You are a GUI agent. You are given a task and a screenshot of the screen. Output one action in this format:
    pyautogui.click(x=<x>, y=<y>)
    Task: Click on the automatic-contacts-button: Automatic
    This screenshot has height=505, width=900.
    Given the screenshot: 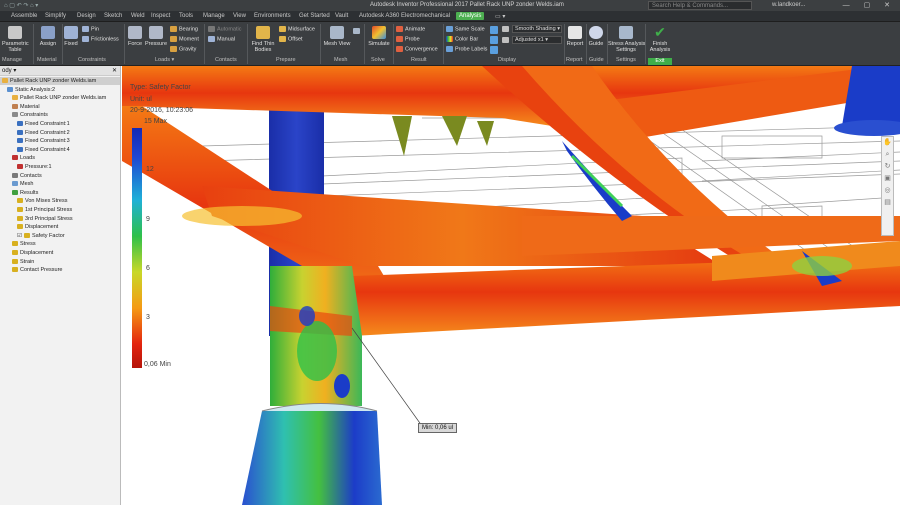 What is the action you would take?
    pyautogui.click(x=224, y=29)
    